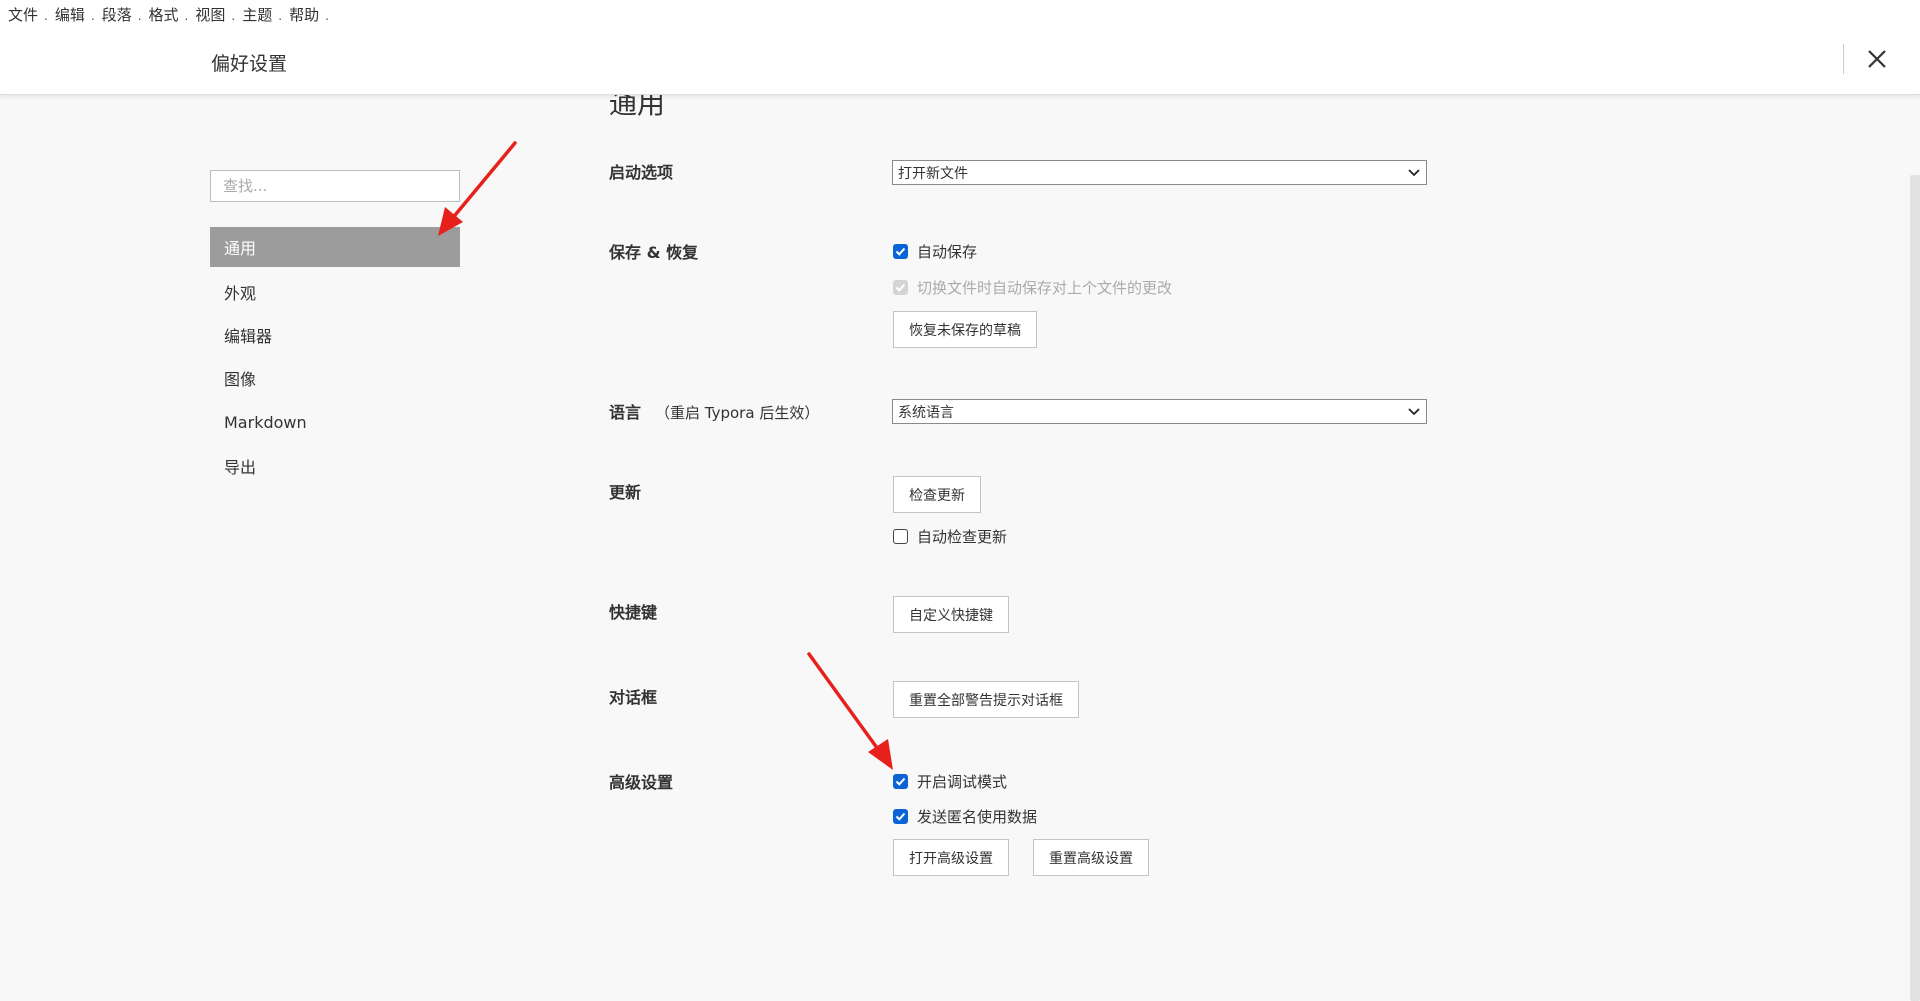  Describe the element at coordinates (641, 782) in the screenshot. I see `advanced-label: 高级设置` at that location.